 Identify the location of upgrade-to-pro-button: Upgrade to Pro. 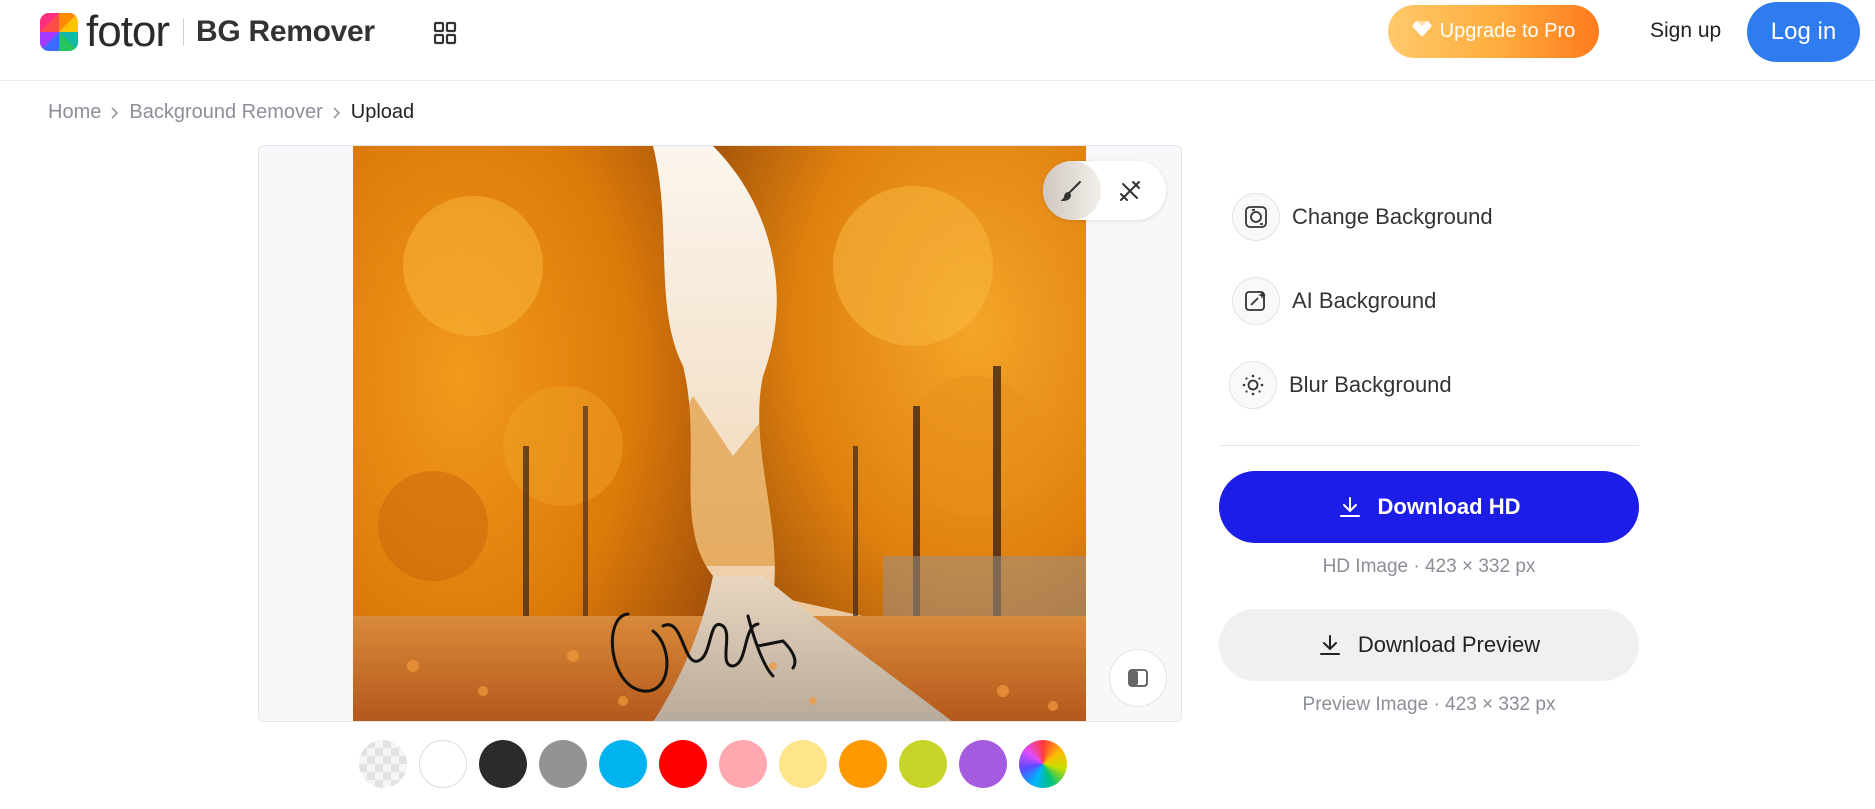
(1493, 31).